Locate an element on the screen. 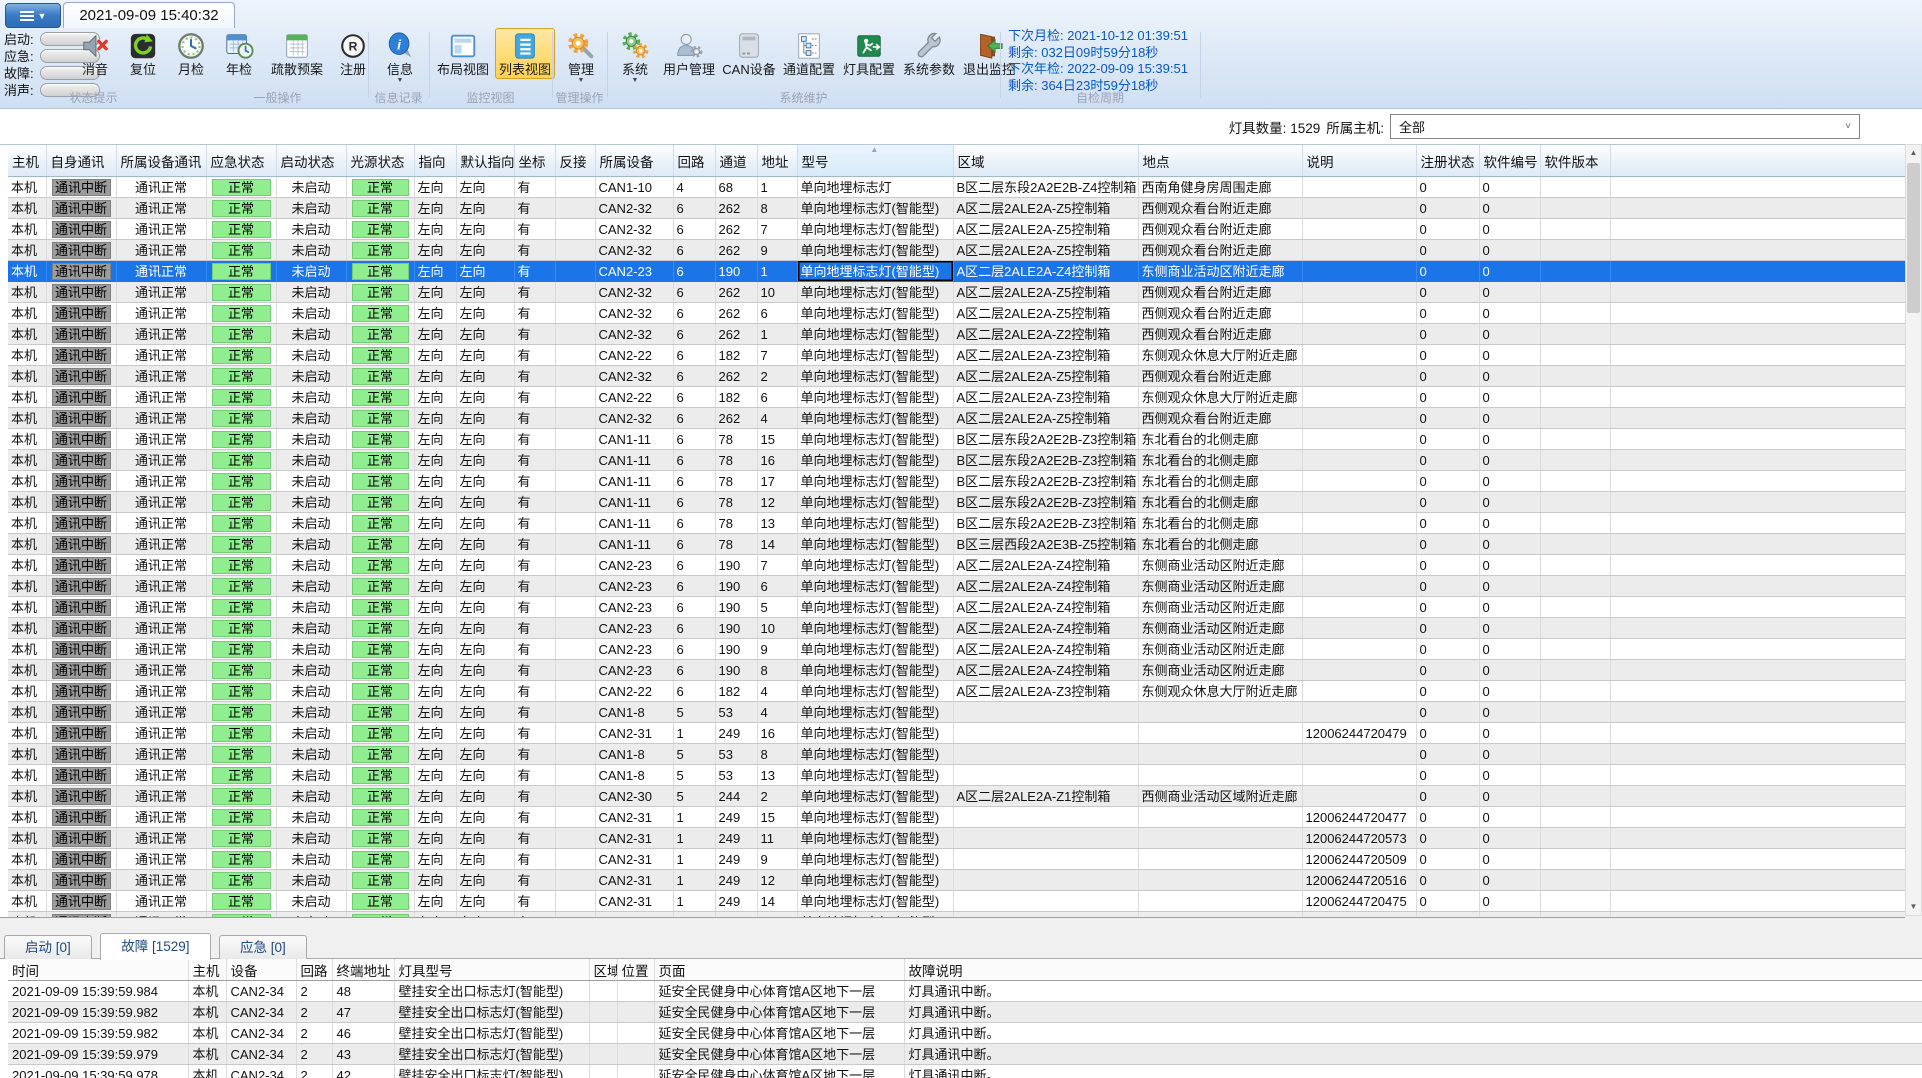 The image size is (1922, 1078). vertical-scrollbar: ▲ ▼ is located at coordinates (1913, 530).